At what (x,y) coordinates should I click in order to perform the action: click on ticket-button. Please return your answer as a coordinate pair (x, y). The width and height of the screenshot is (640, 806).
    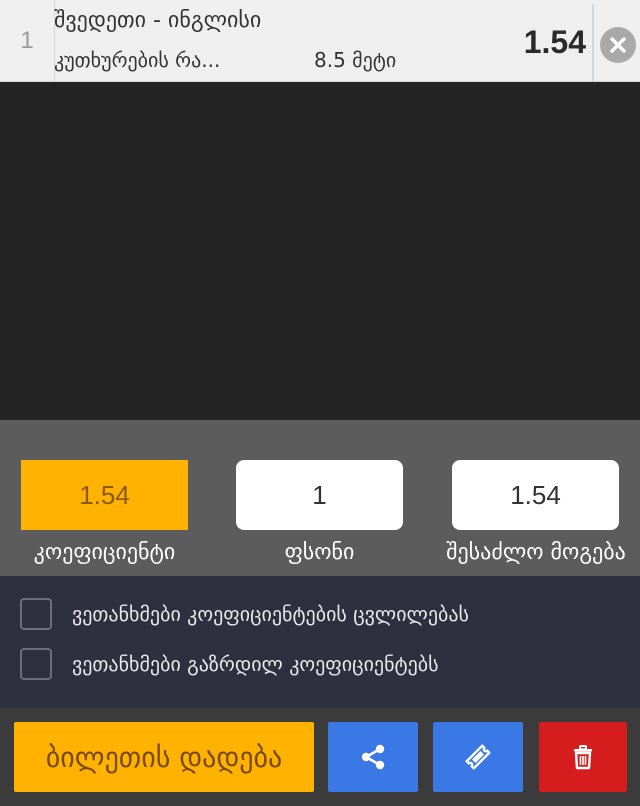
    Looking at the image, I should click on (478, 757).